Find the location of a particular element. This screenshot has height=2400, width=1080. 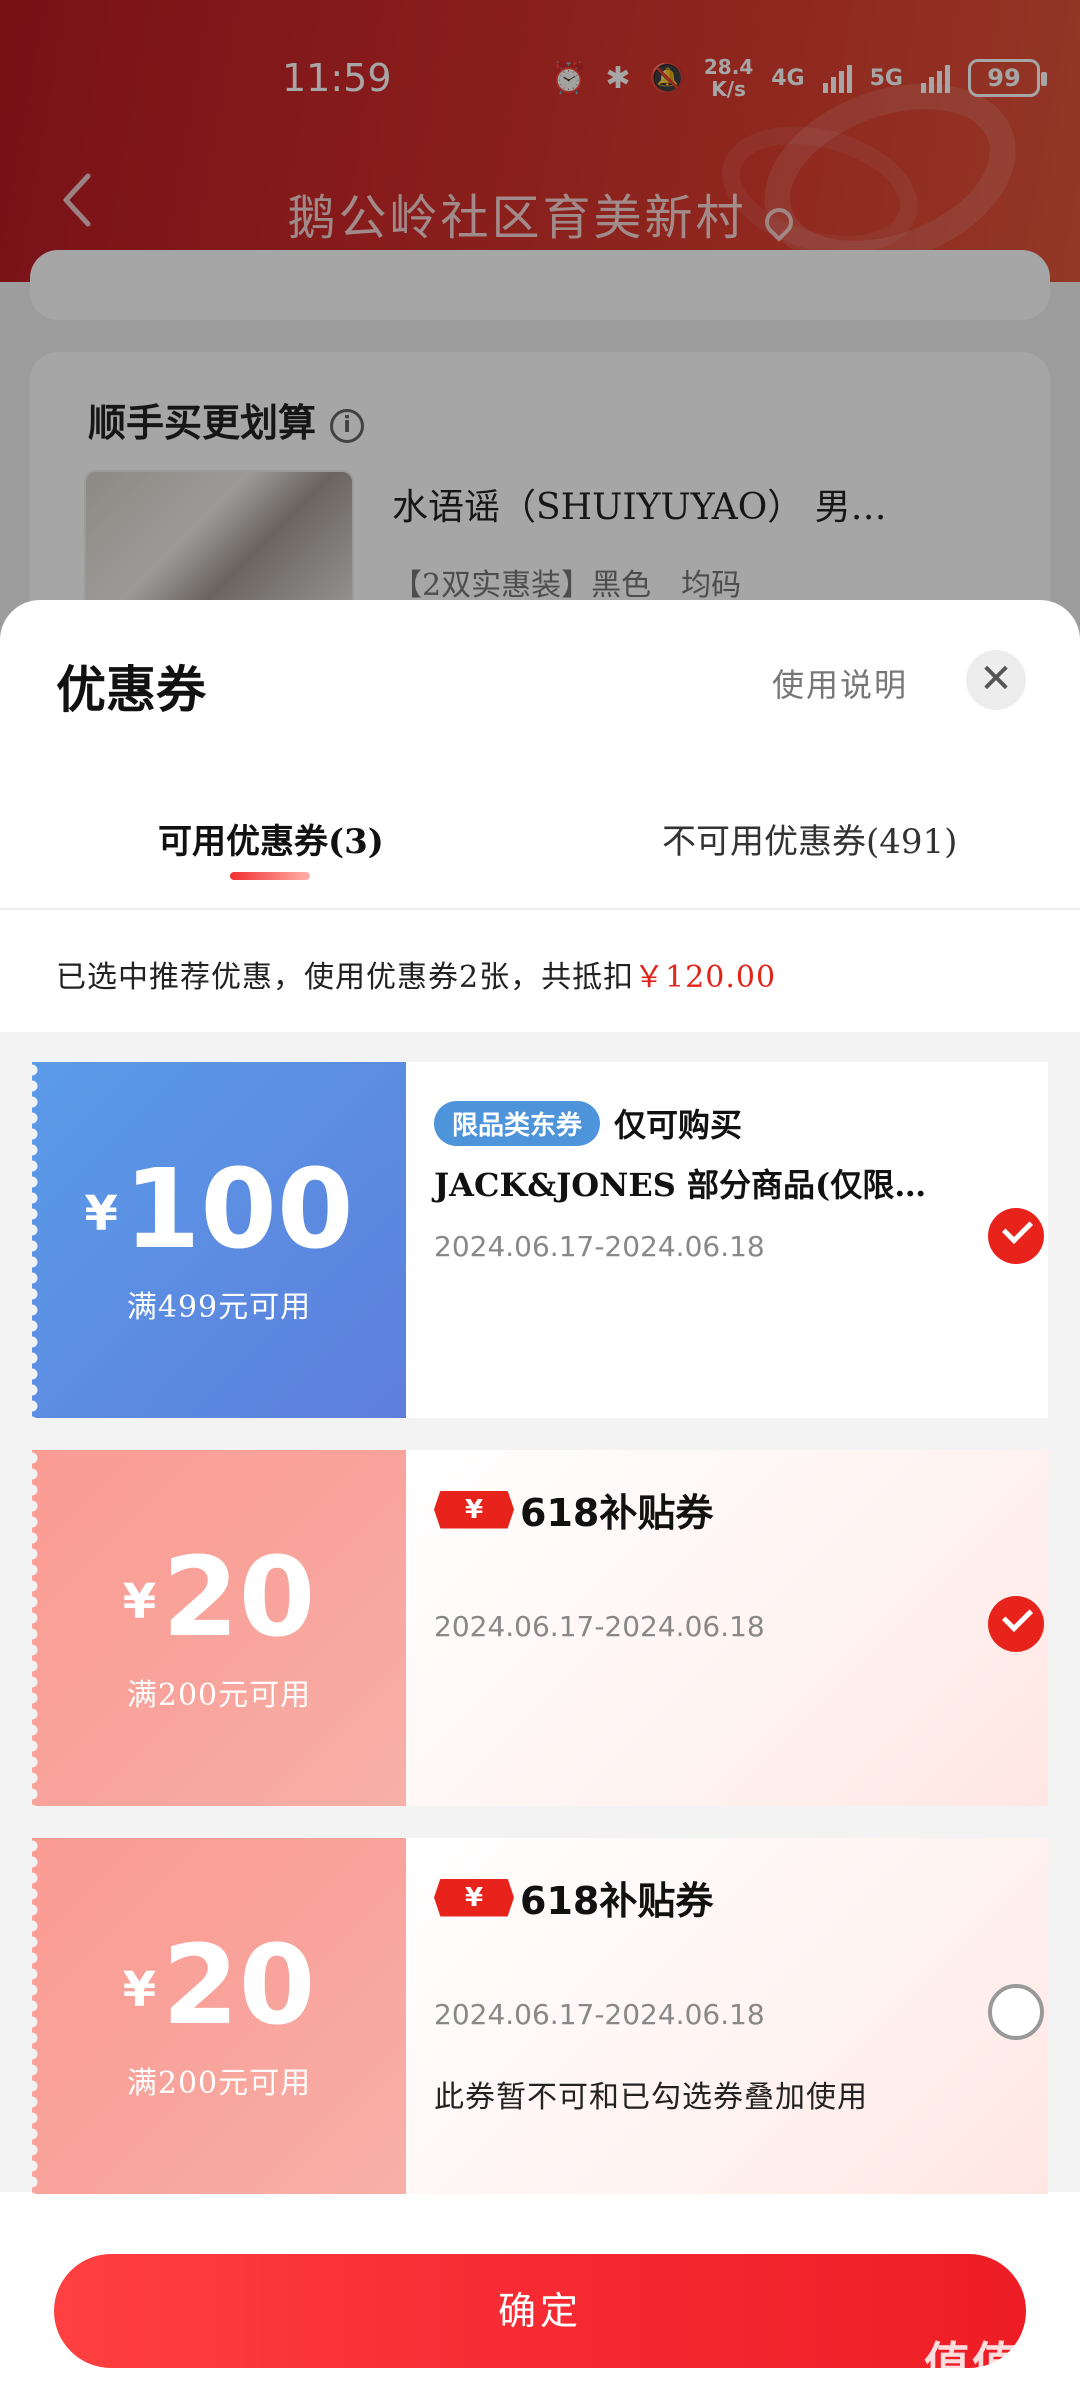

tab-available-coupons: 可用优惠券(3) is located at coordinates (271, 838).